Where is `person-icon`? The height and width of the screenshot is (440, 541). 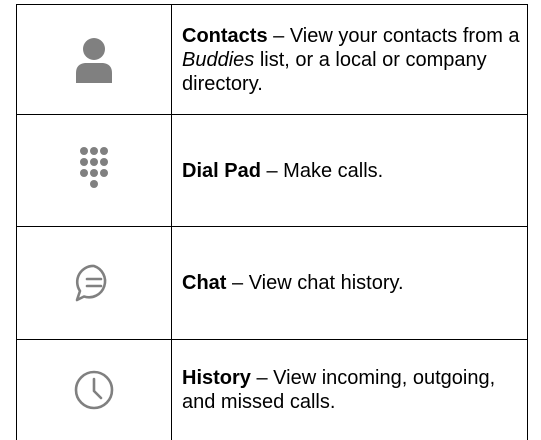 person-icon is located at coordinates (94, 60).